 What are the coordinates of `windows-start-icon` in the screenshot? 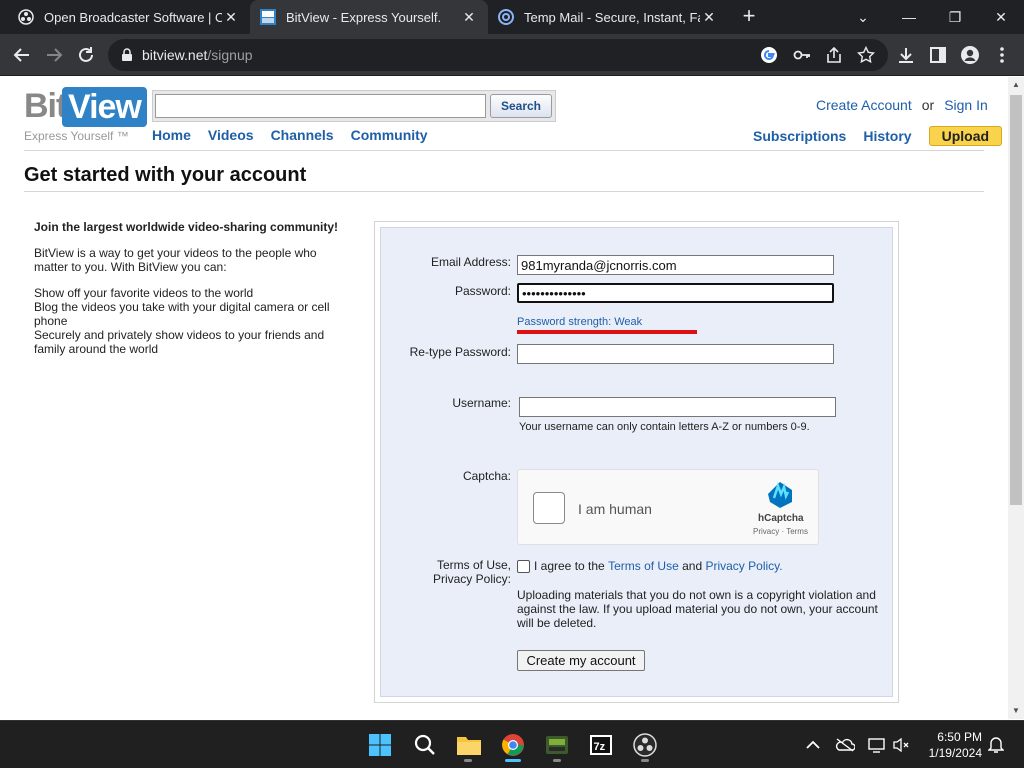 It's located at (380, 745).